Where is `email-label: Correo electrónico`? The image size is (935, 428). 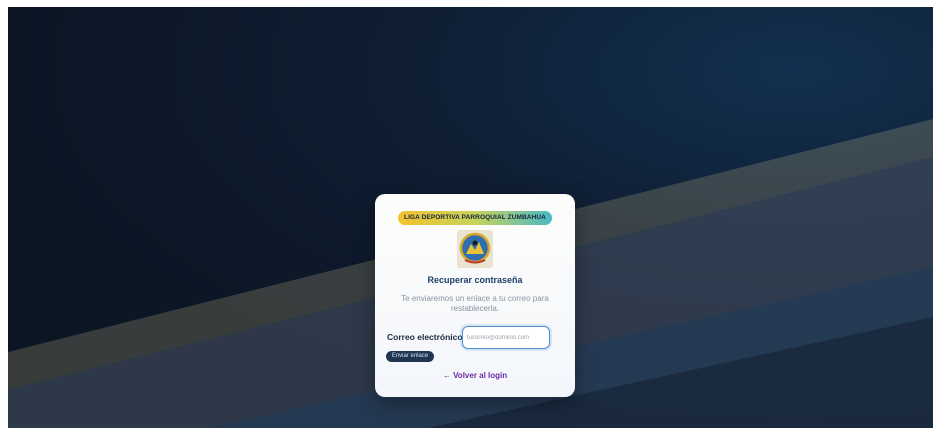
email-label: Correo electrónico is located at coordinates (425, 337).